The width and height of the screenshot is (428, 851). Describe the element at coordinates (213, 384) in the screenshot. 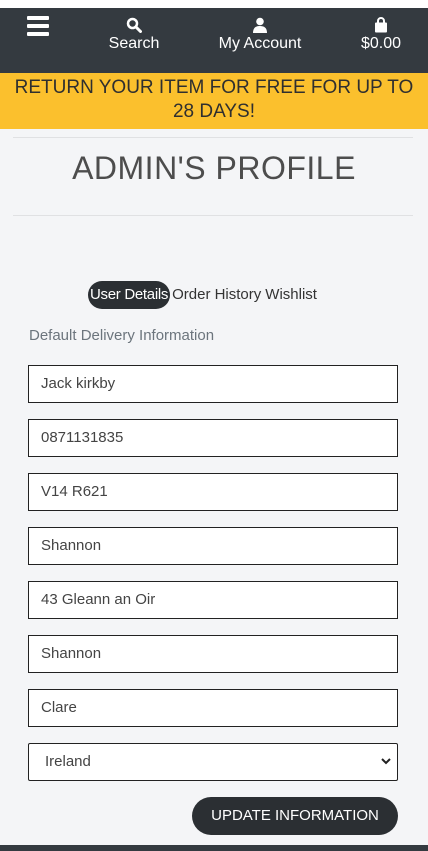

I see `full-name-field: Jack kirkby` at that location.